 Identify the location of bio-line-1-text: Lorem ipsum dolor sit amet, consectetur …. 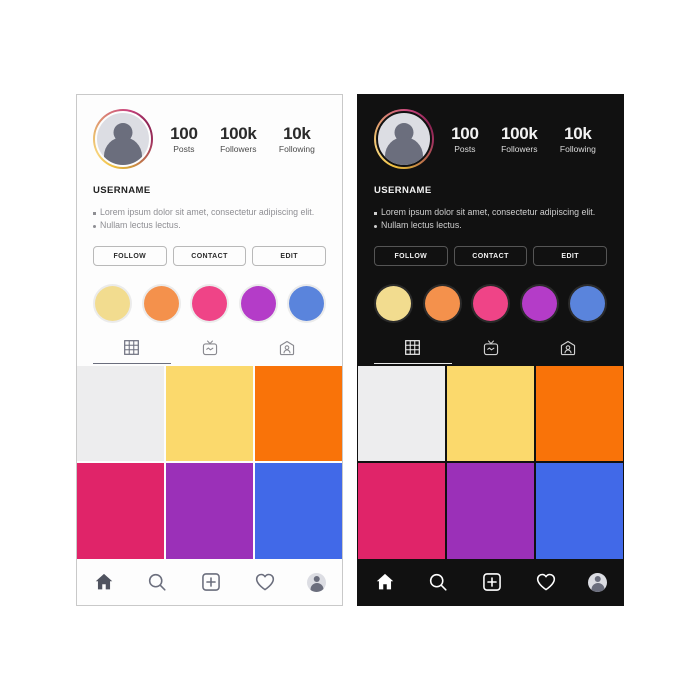
(207, 212).